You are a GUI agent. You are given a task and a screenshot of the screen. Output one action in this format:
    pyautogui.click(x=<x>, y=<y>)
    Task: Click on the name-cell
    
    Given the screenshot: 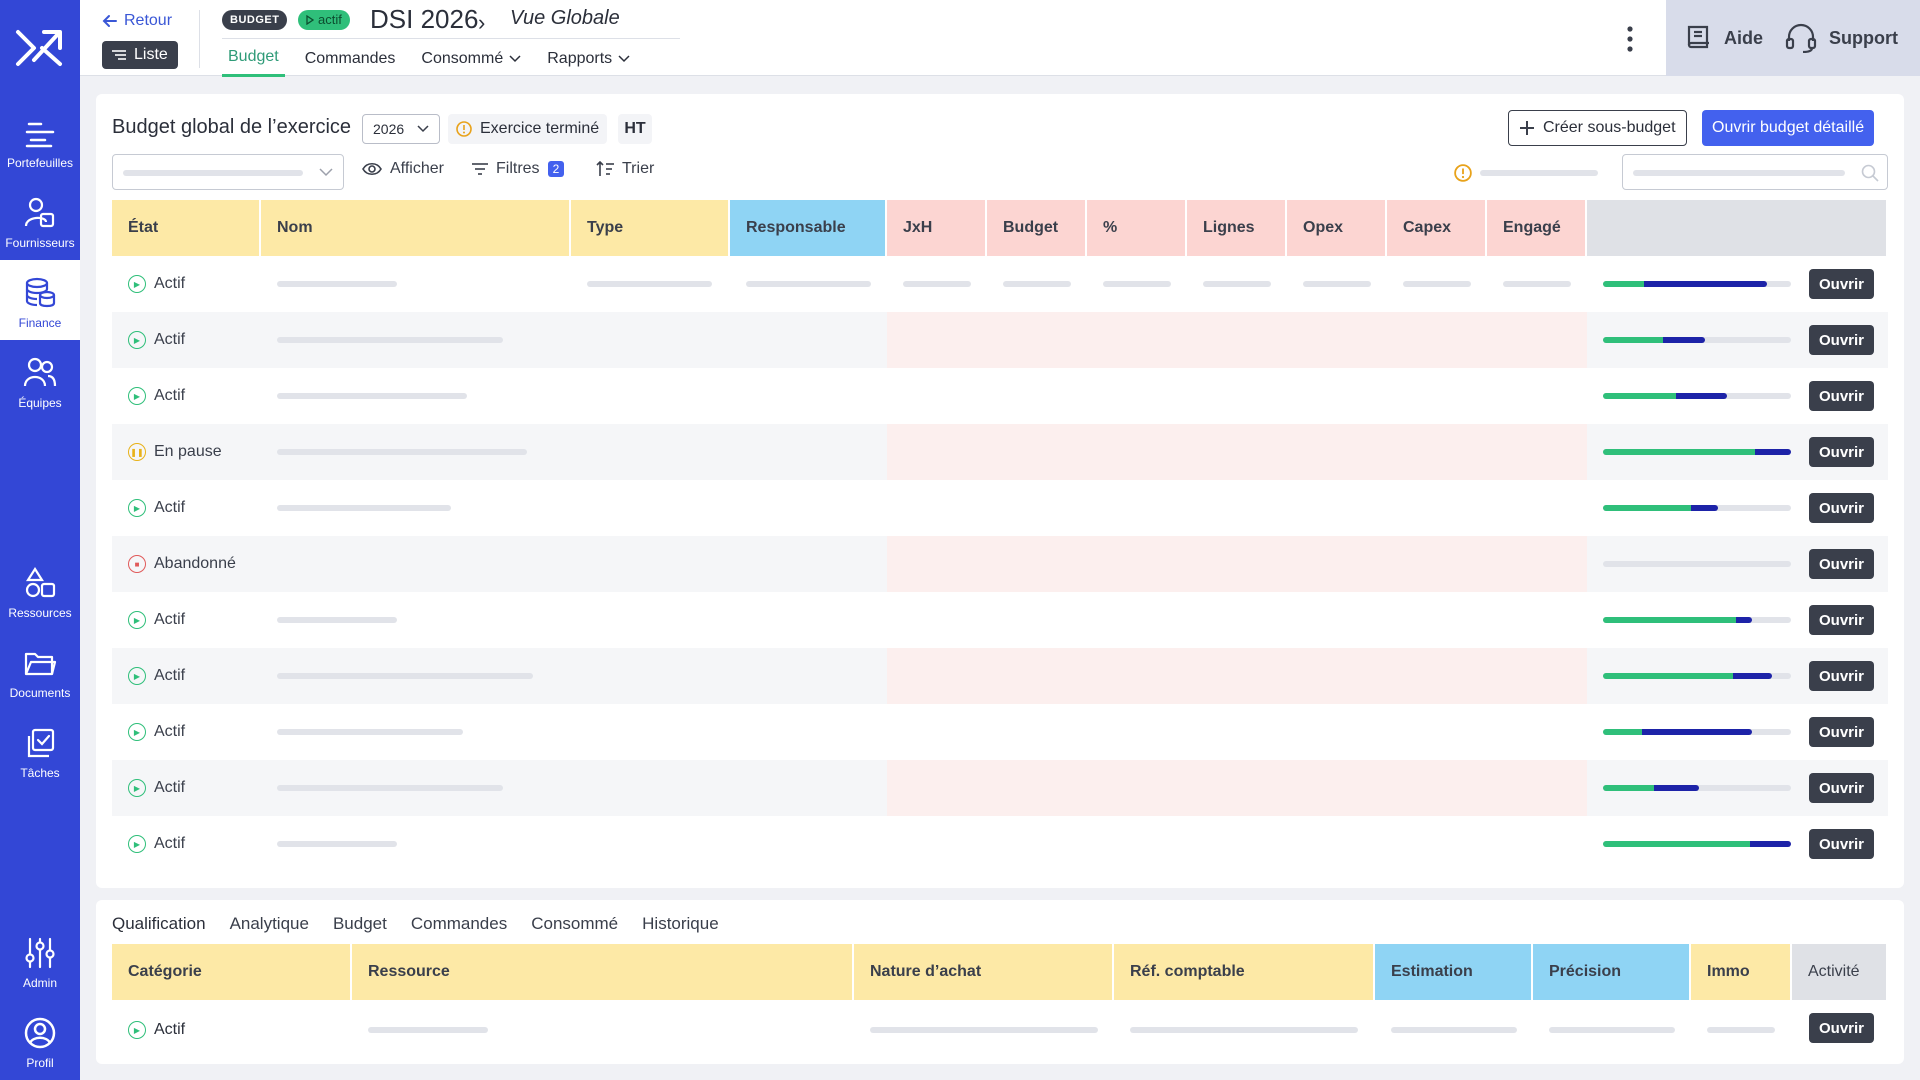 What is the action you would take?
    pyautogui.click(x=416, y=340)
    